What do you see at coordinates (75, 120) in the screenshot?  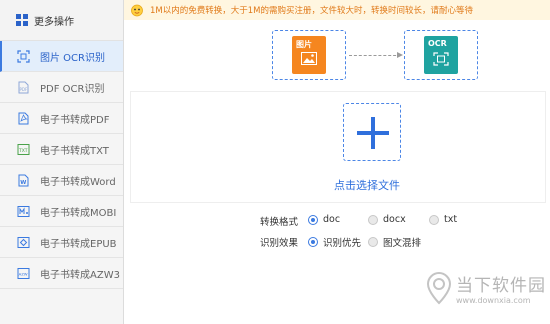 I see `sidebar-item-label: 电子书转成PDF` at bounding box center [75, 120].